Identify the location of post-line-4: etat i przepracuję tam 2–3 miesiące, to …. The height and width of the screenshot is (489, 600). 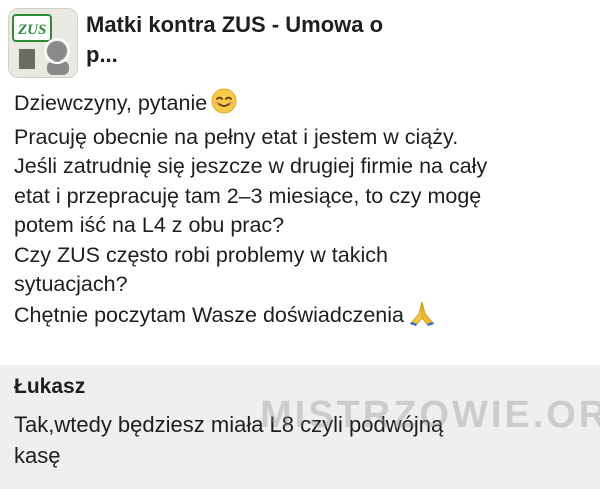
(248, 195).